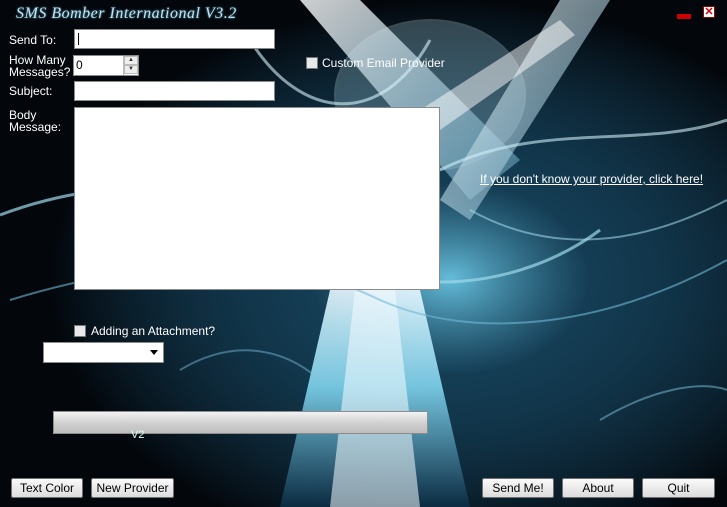 The image size is (727, 507). I want to click on stepper-arrows: ▲ ▼, so click(130, 65).